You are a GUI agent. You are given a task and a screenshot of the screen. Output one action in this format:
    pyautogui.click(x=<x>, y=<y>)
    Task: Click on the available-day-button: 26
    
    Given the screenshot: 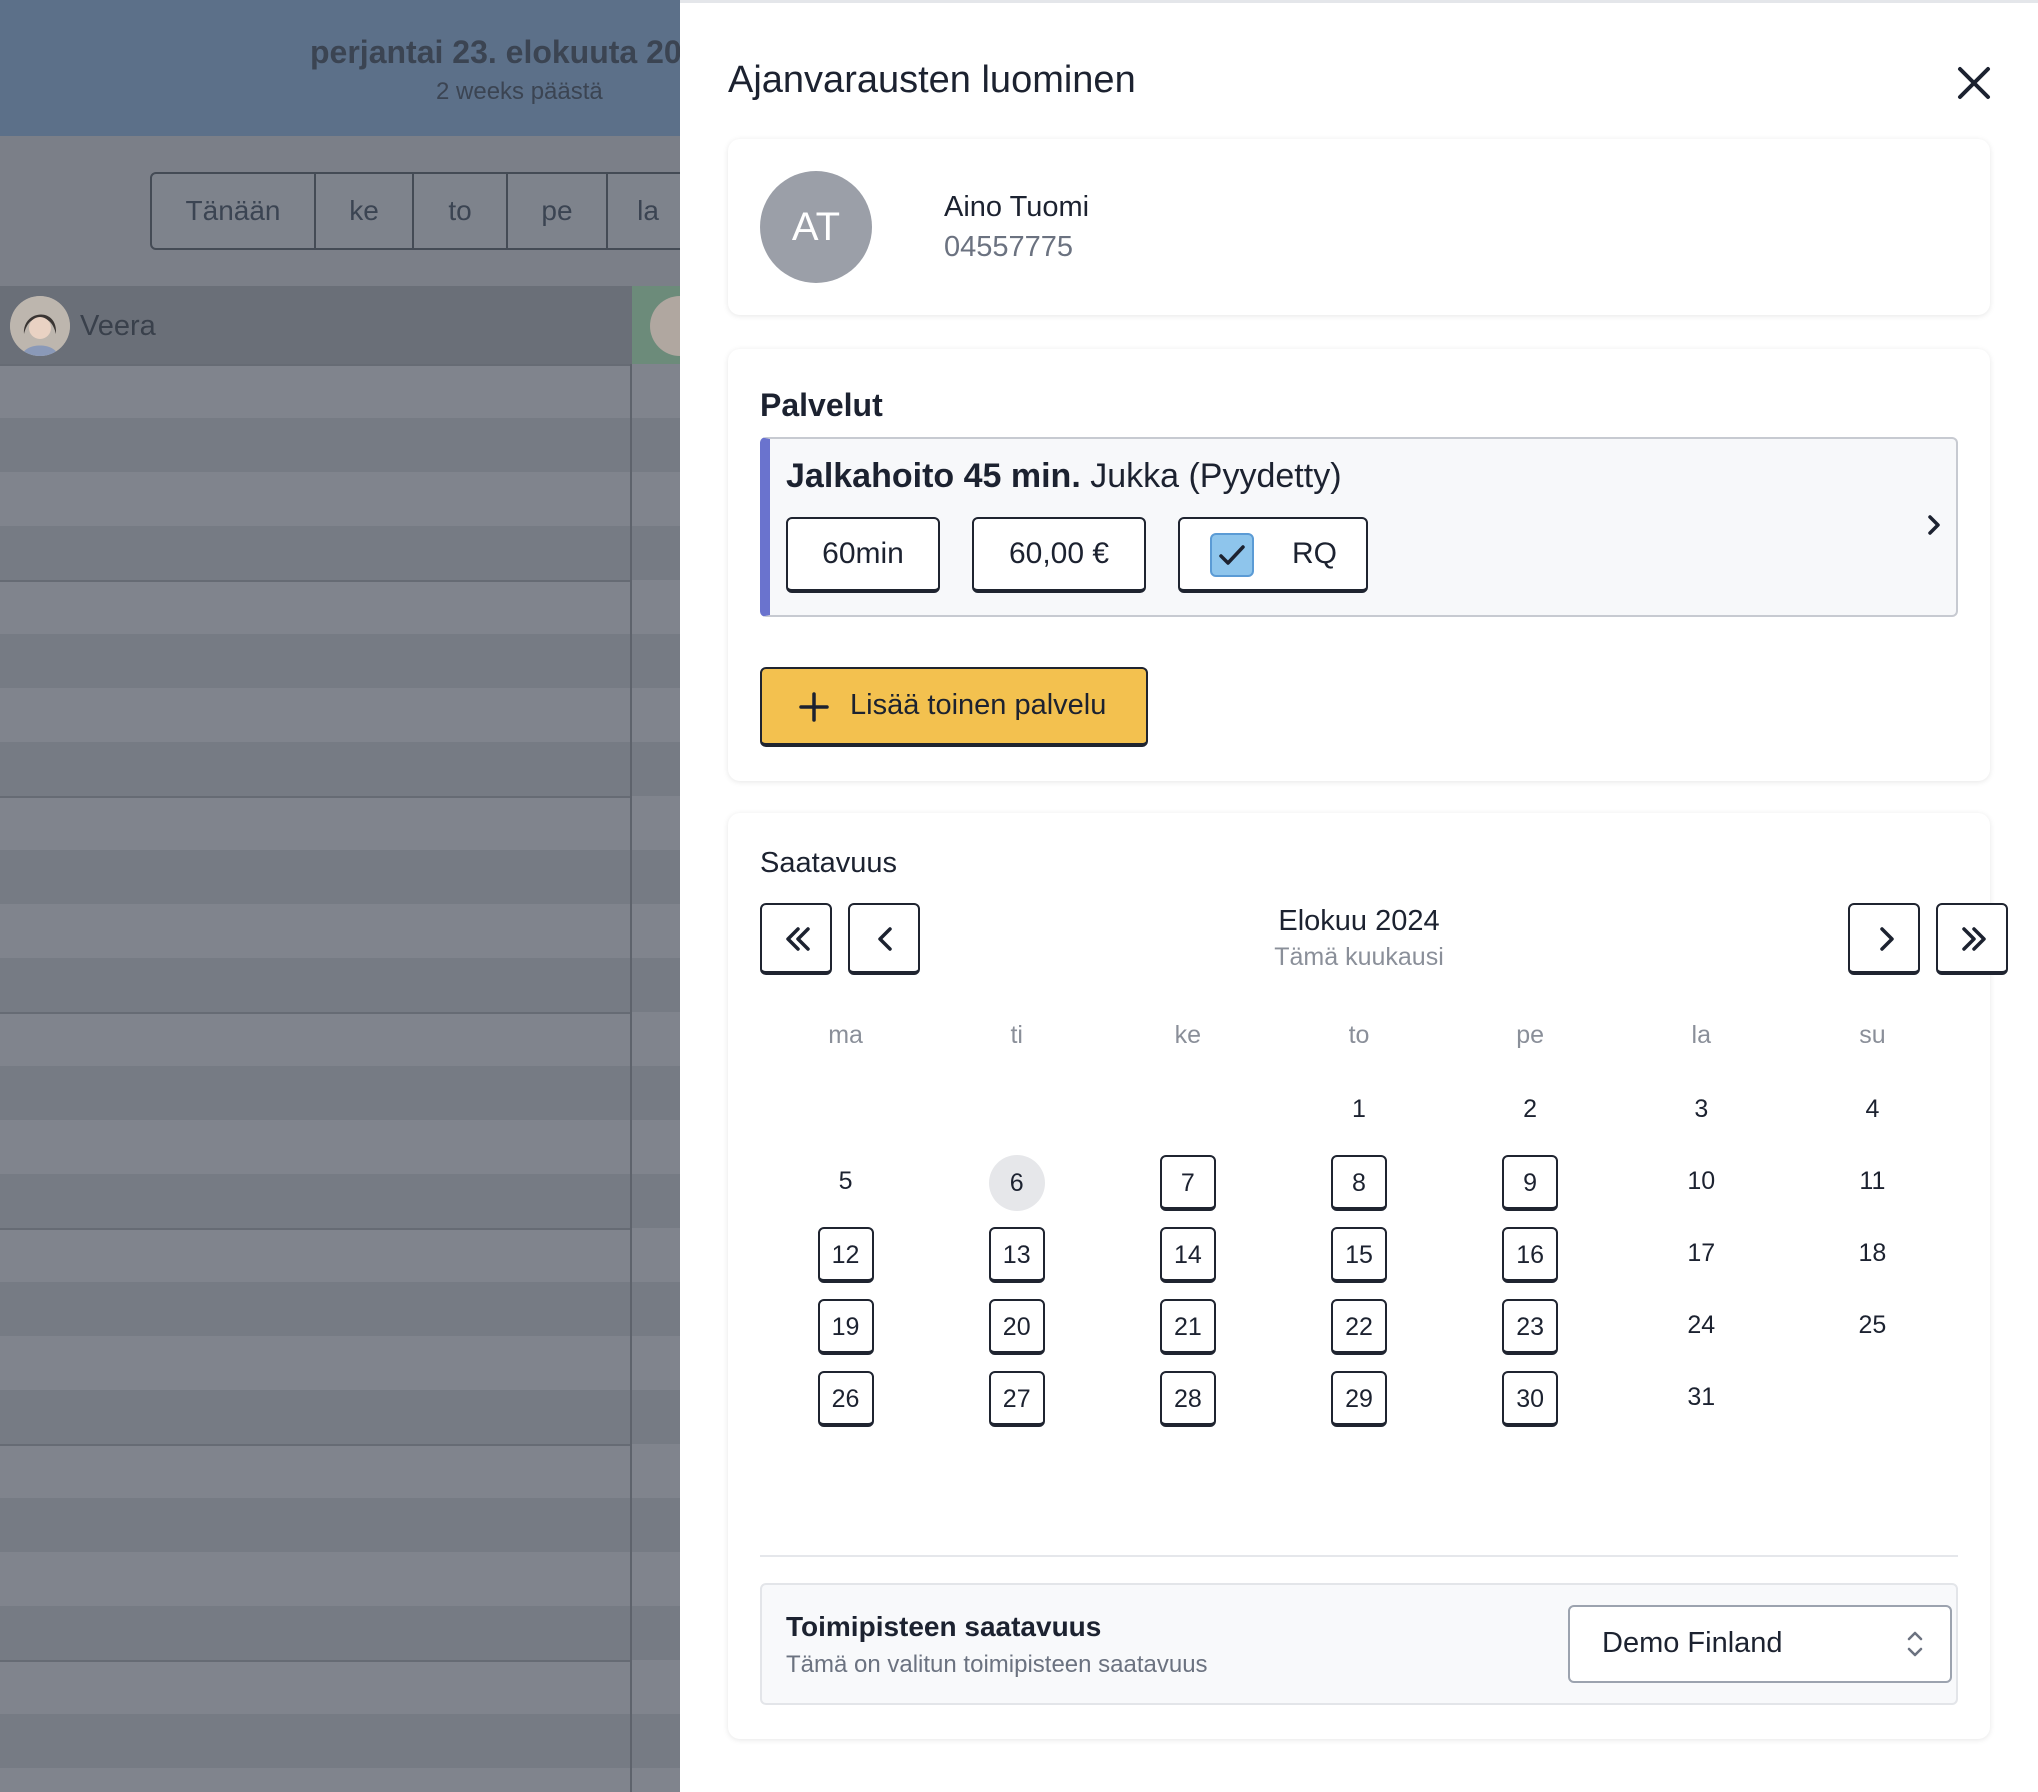 What is the action you would take?
    pyautogui.click(x=845, y=1399)
    